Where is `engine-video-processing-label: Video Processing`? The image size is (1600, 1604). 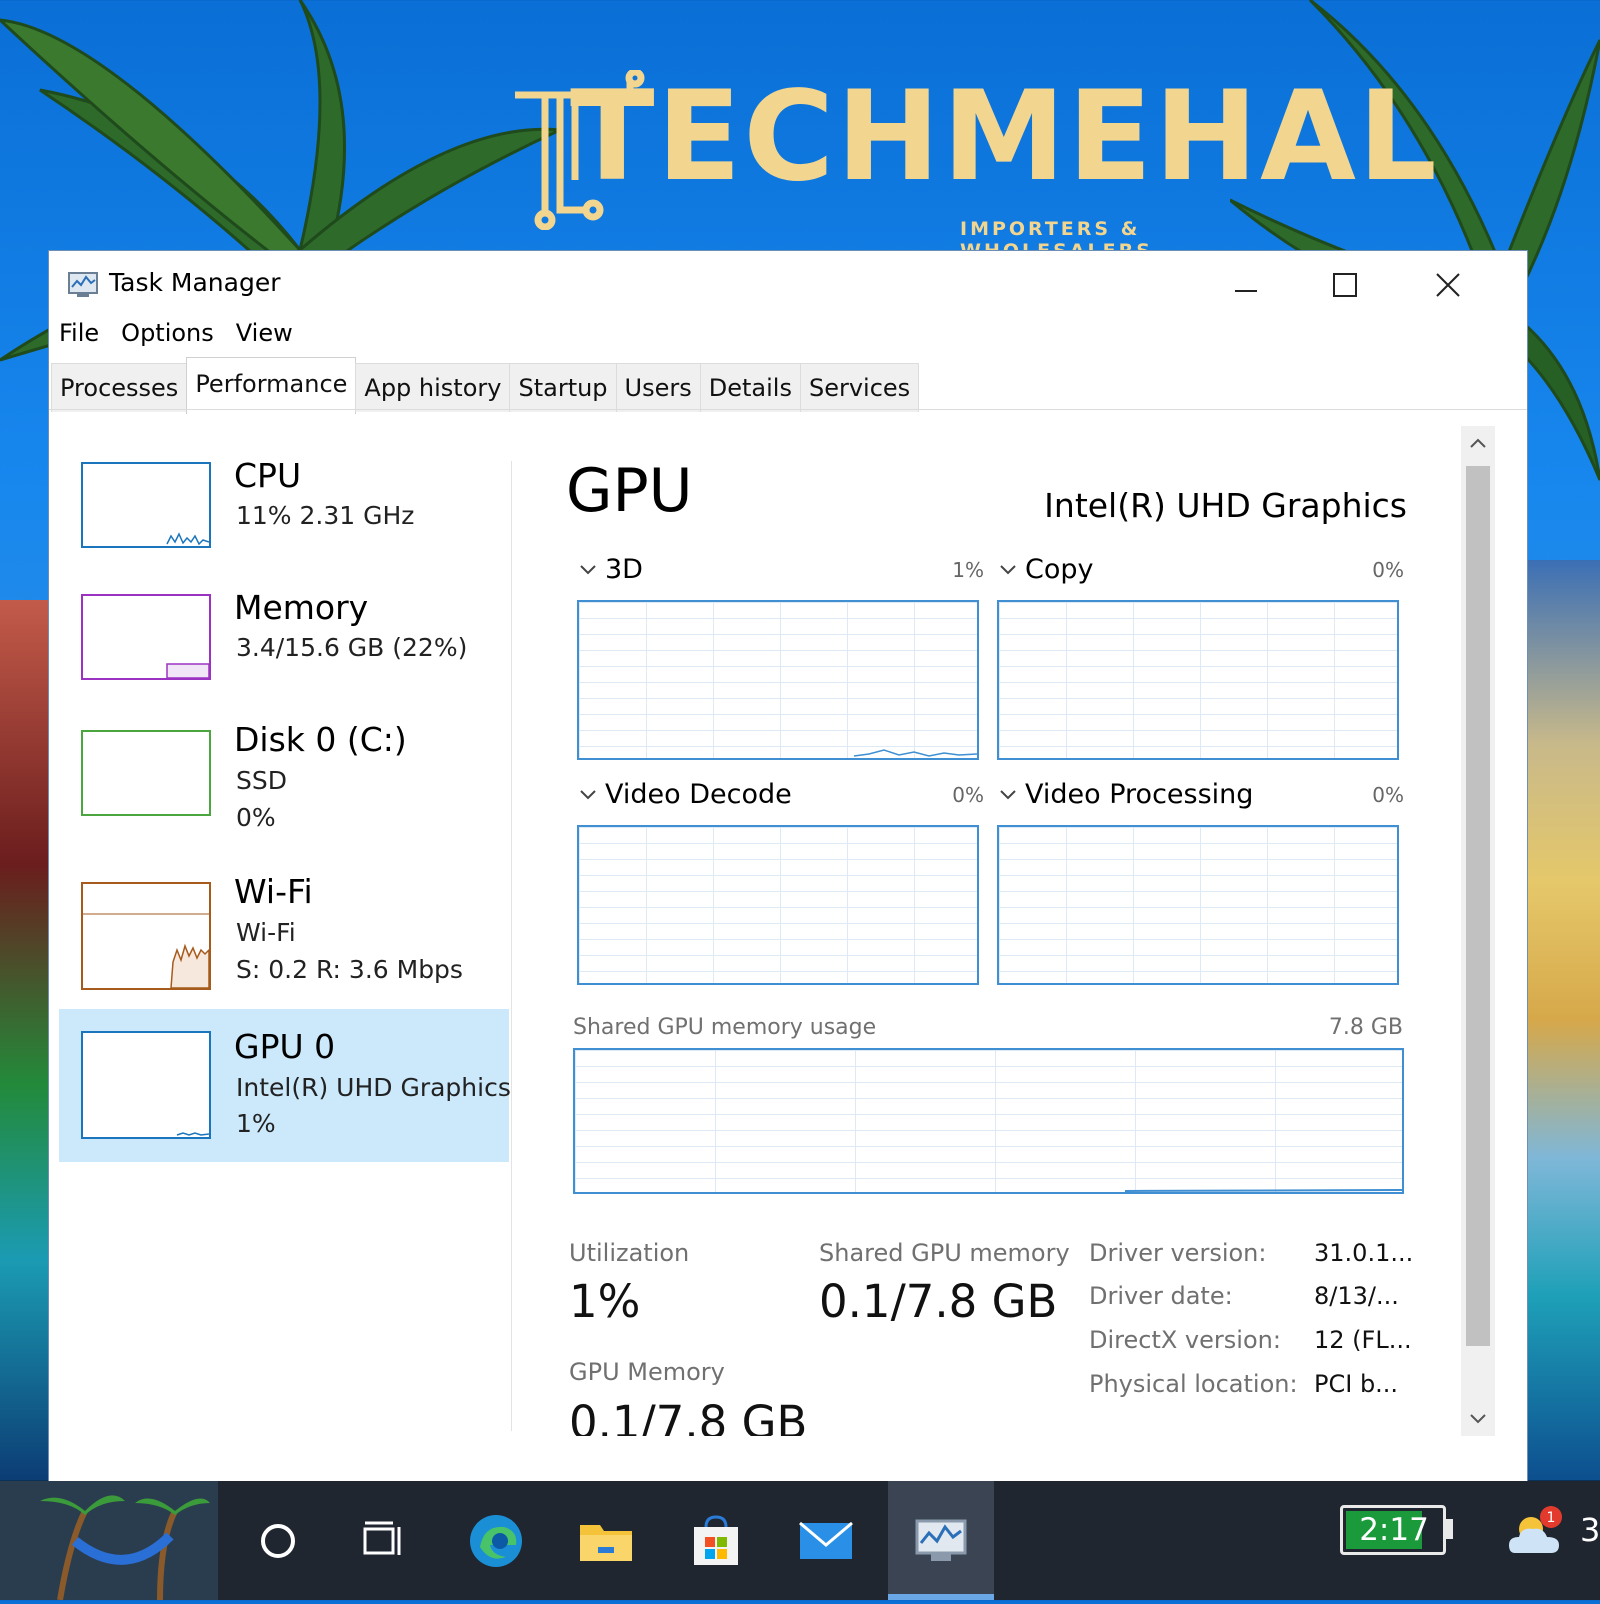 engine-video-processing-label: Video Processing is located at coordinates (1139, 794).